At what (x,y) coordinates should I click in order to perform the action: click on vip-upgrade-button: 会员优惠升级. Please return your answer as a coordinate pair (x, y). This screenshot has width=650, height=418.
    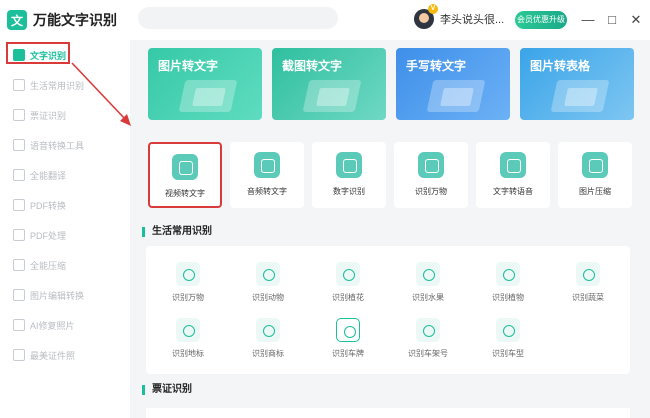
    Looking at the image, I should click on (541, 20).